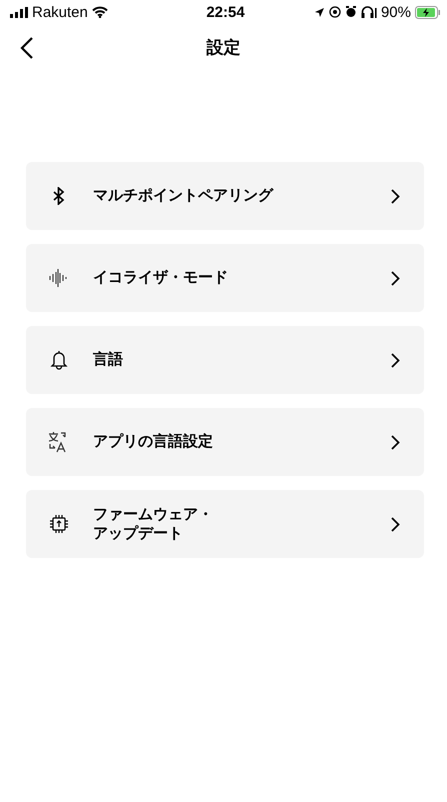  I want to click on settings-item: イコライザ・モード, so click(225, 278).